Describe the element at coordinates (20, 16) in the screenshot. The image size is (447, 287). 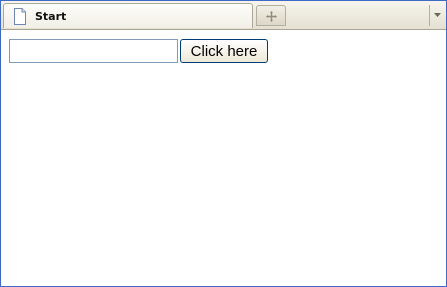
I see `document-icon` at that location.